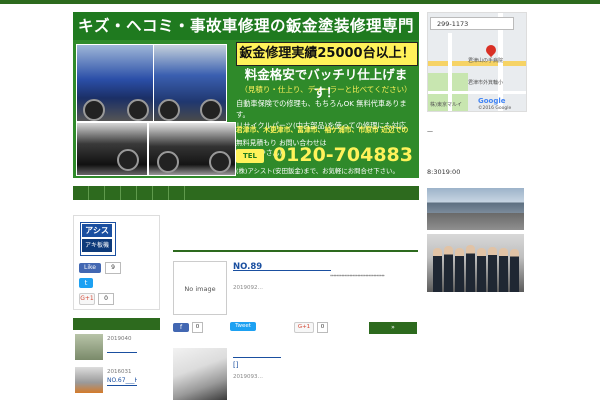 The height and width of the screenshot is (400, 600). Describe the element at coordinates (197, 327) in the screenshot. I see `facebook-share-count: 0` at that location.